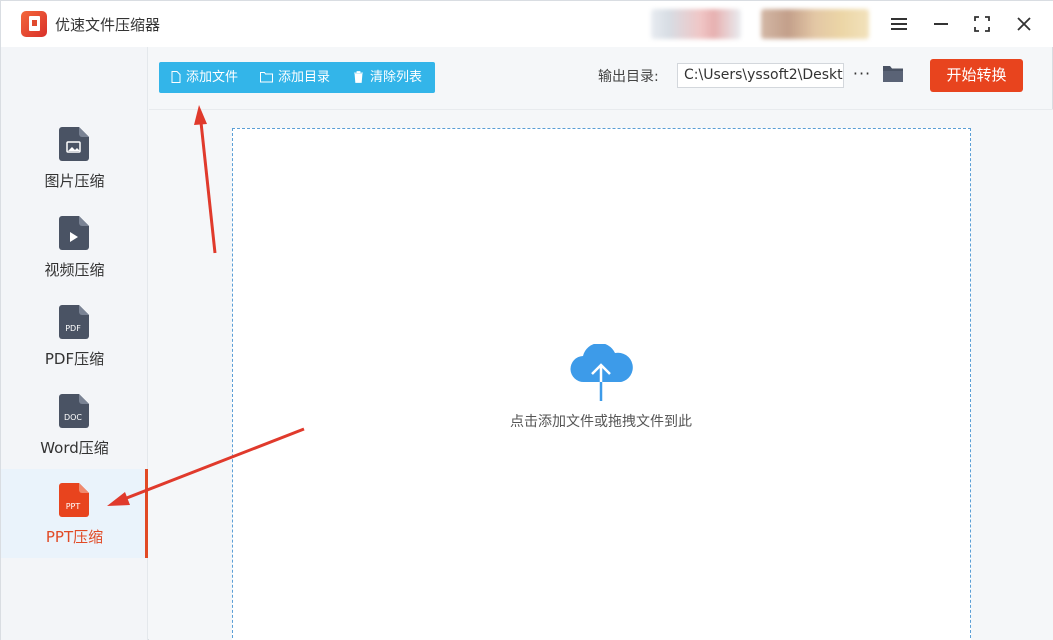 This screenshot has width=1053, height=640. I want to click on cloud-upload-icon, so click(601, 372).